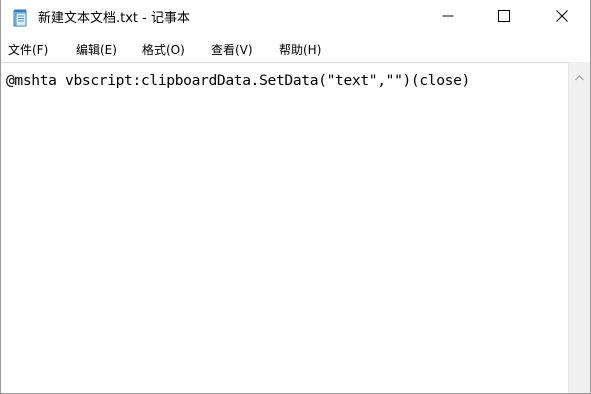 The width and height of the screenshot is (591, 394). I want to click on close-icon, so click(562, 16).